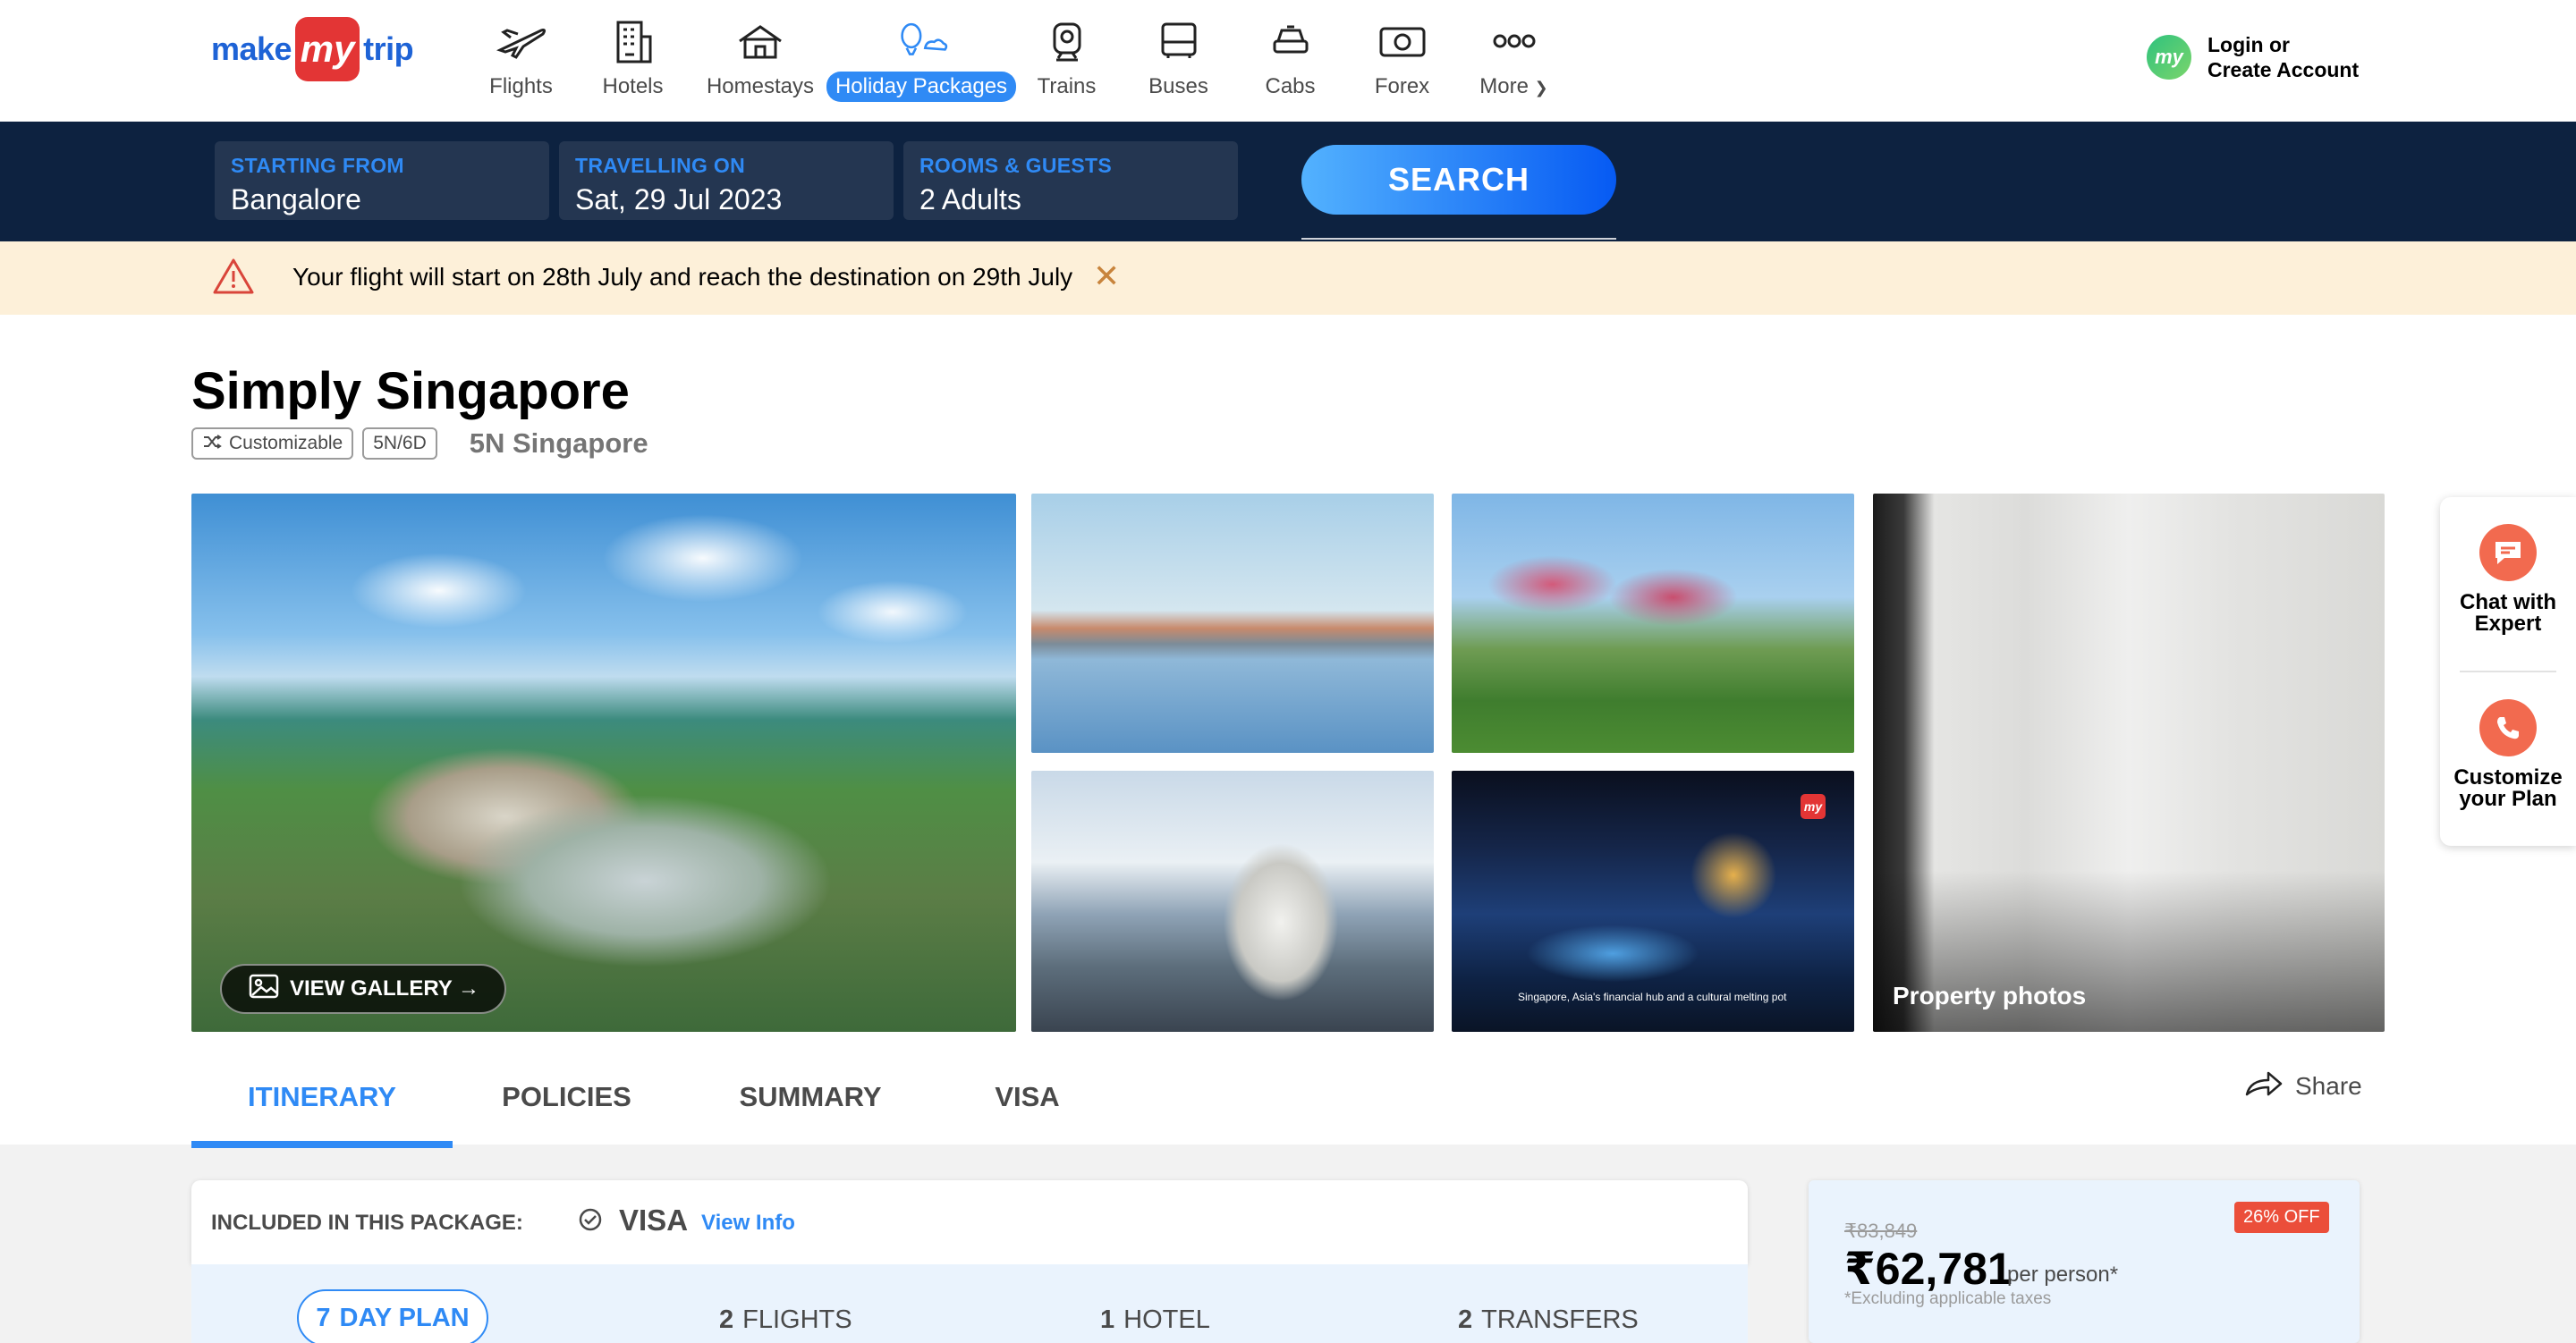 This screenshot has width=2576, height=1343. Describe the element at coordinates (367, 1223) in the screenshot. I see `included-heading: INCLUDED IN THIS PACKAGE:` at that location.